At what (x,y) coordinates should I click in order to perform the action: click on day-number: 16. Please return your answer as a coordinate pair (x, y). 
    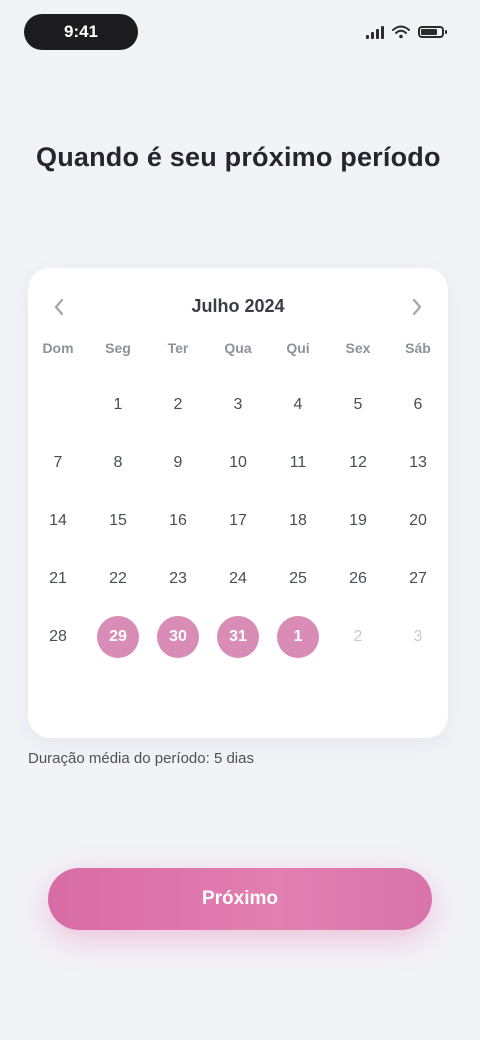
    Looking at the image, I should click on (178, 520).